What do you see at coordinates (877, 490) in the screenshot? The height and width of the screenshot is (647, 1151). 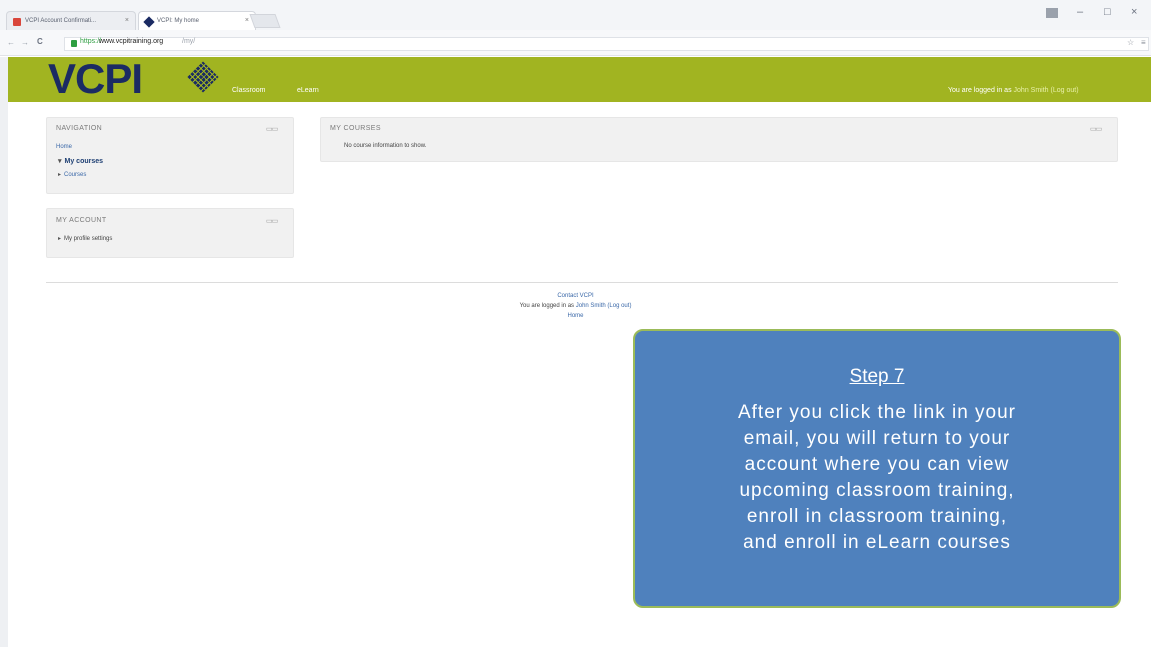 I see `callout-line: upcoming classroom training,` at bounding box center [877, 490].